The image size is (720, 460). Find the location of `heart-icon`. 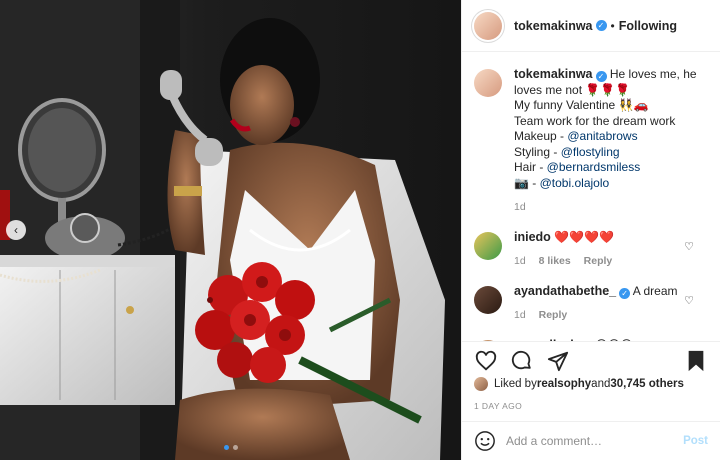

heart-icon is located at coordinates (486, 360).